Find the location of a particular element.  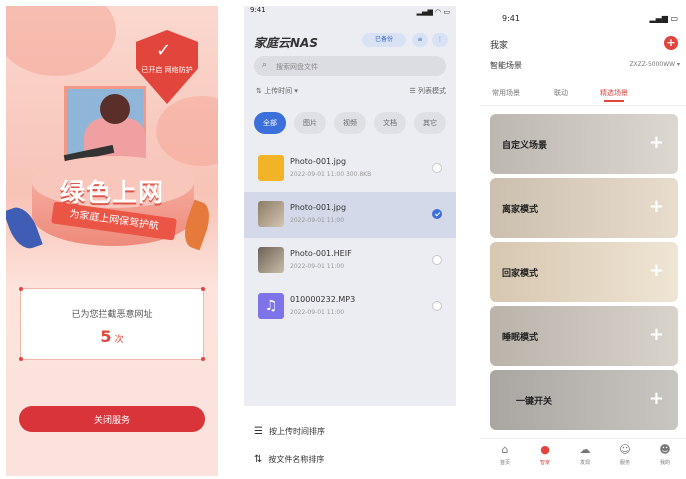

tab-featured-scenes: 精选场景 is located at coordinates (614, 95).